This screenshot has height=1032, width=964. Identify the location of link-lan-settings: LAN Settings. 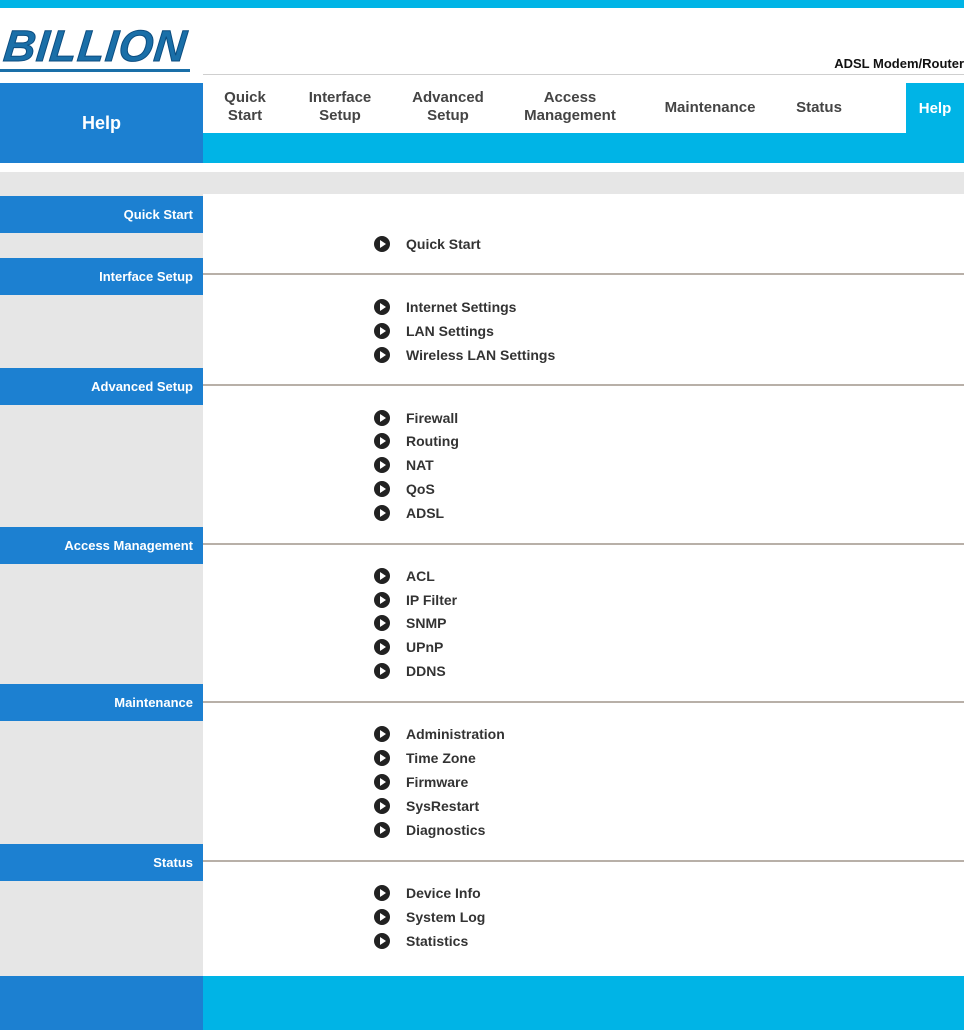
(434, 331).